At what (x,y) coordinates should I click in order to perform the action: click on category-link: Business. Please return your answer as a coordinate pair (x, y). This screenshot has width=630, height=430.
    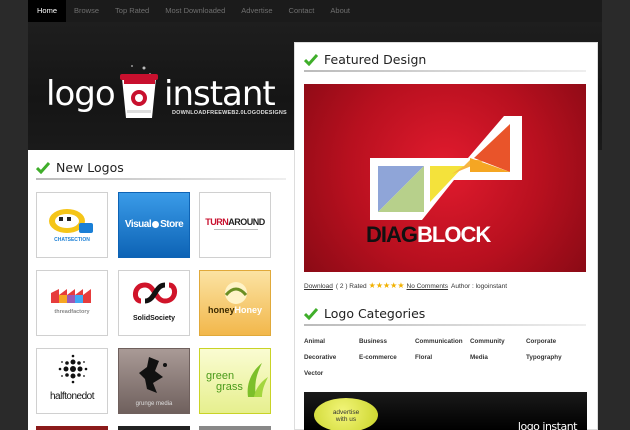
    Looking at the image, I should click on (387, 341).